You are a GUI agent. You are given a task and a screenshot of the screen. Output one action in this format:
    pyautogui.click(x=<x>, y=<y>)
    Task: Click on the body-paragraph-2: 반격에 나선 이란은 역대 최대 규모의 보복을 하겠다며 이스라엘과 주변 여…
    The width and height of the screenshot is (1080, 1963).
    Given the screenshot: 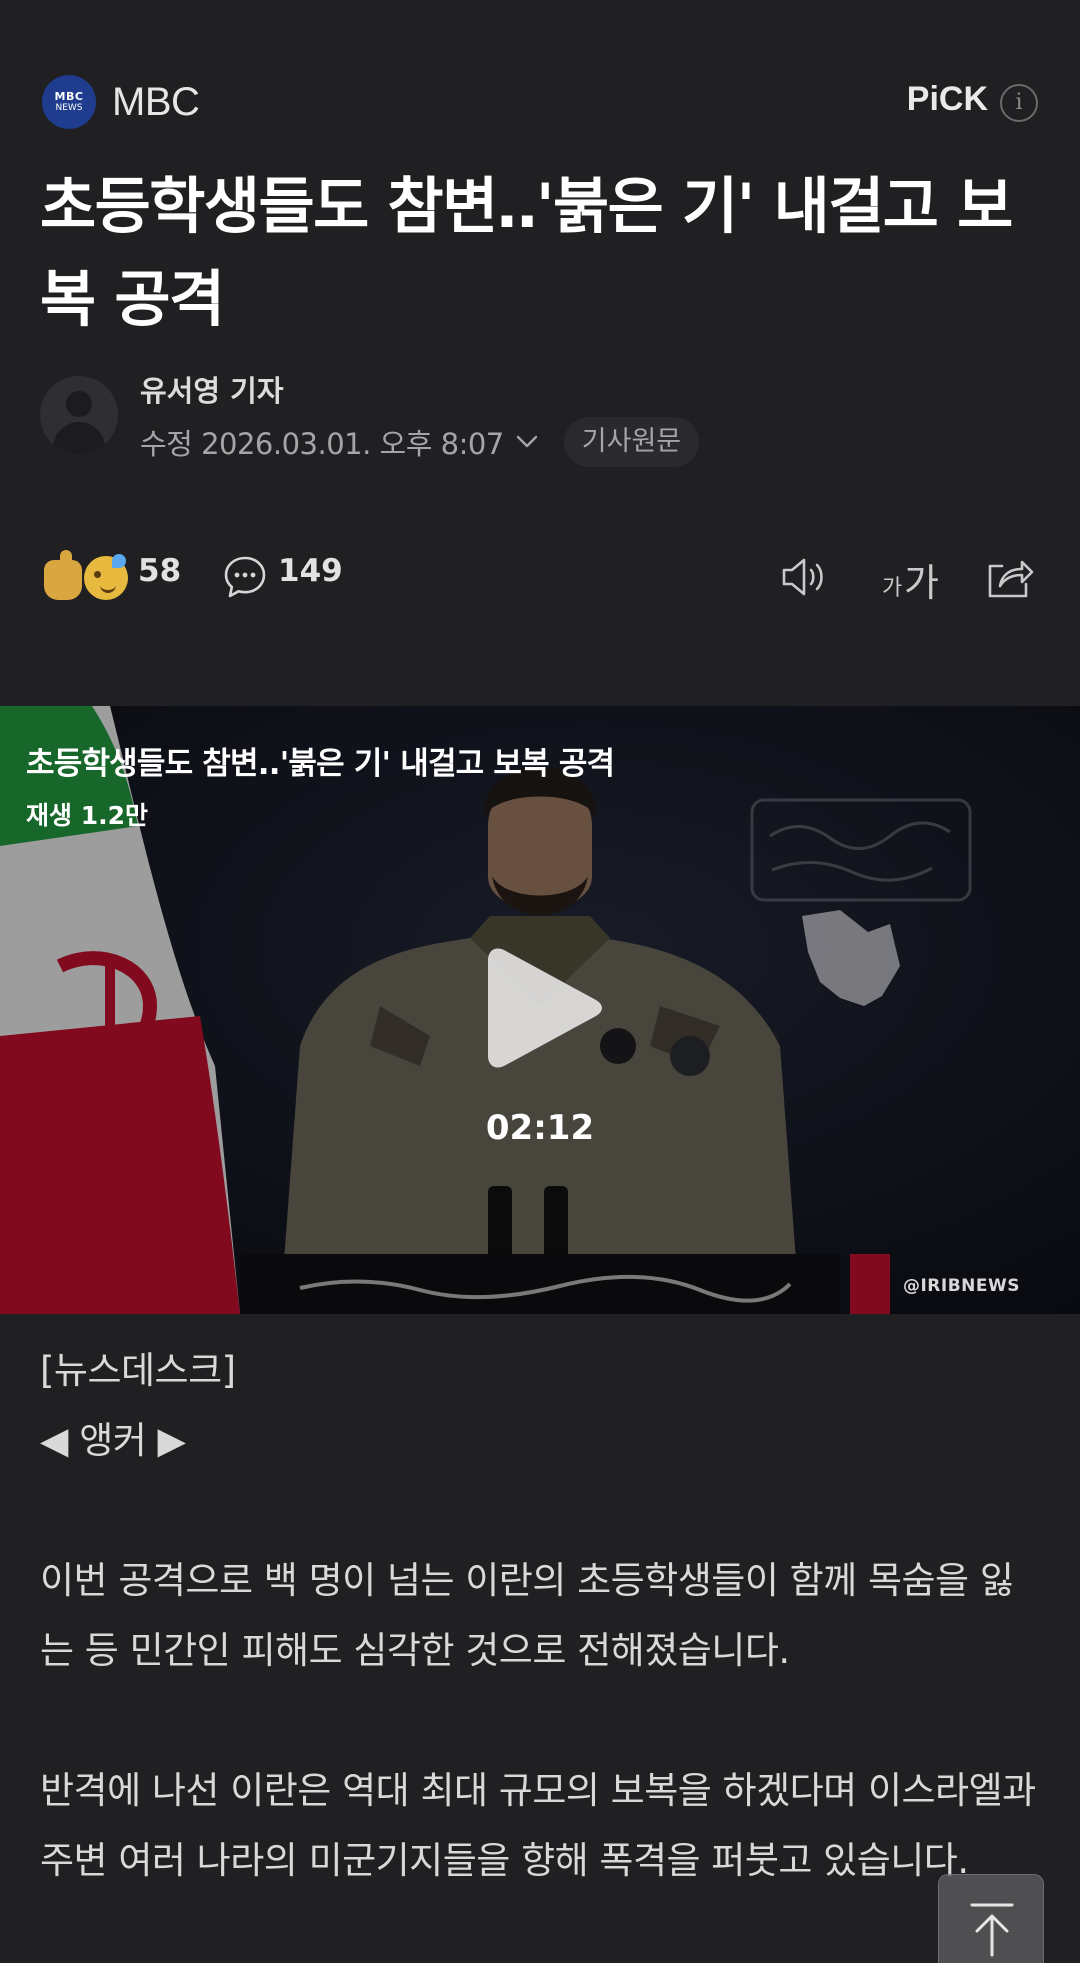 What is the action you would take?
    pyautogui.click(x=538, y=1825)
    